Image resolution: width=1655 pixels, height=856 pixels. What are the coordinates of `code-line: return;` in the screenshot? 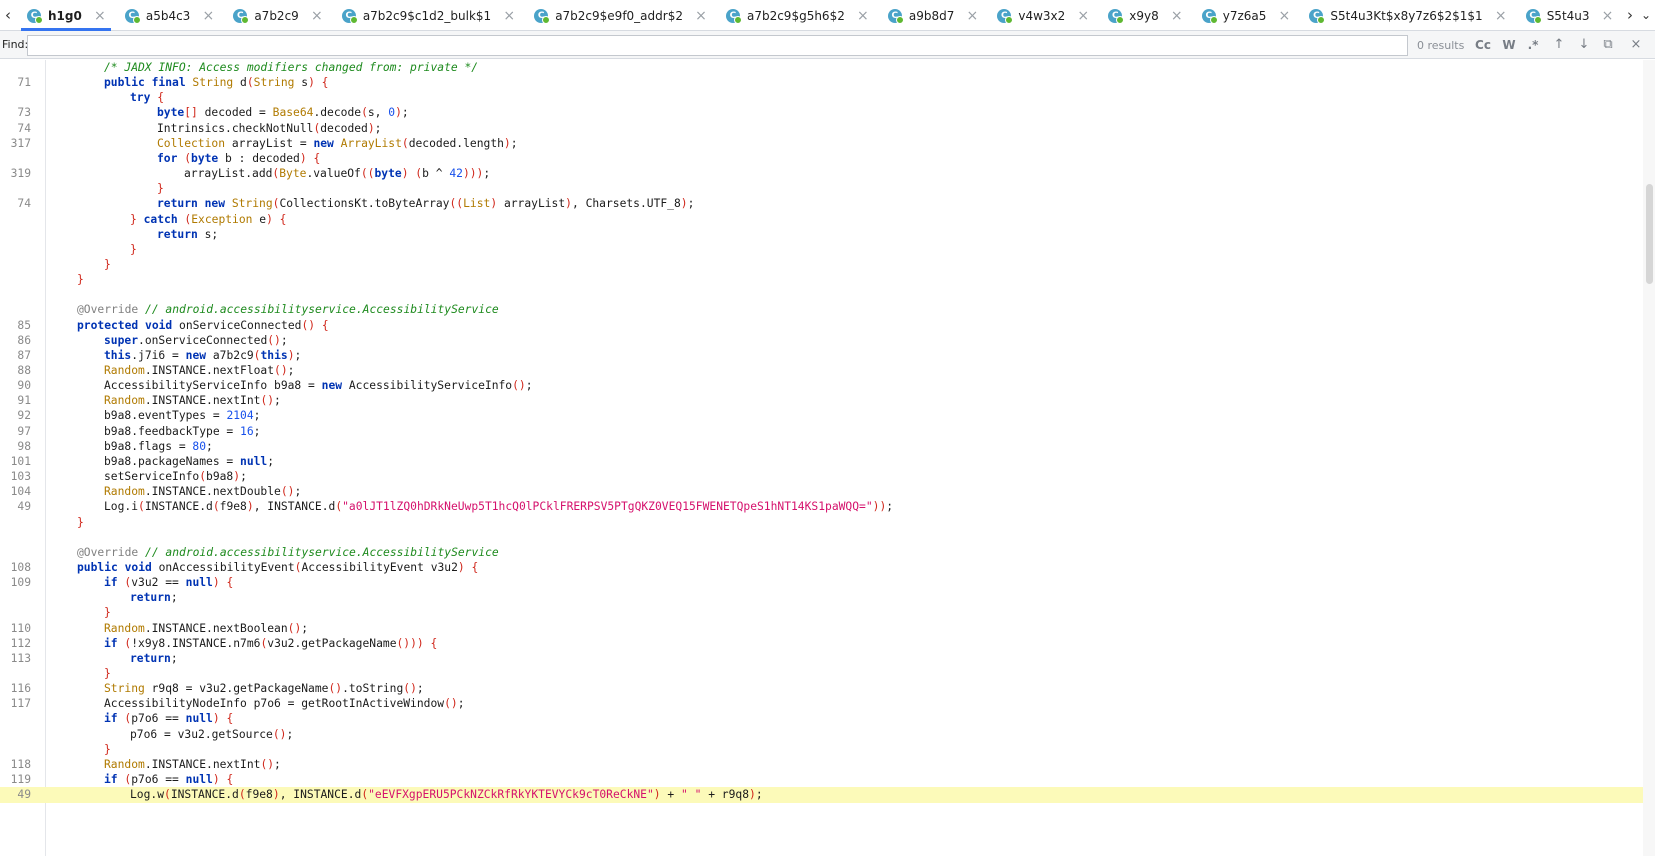 It's located at (821, 598).